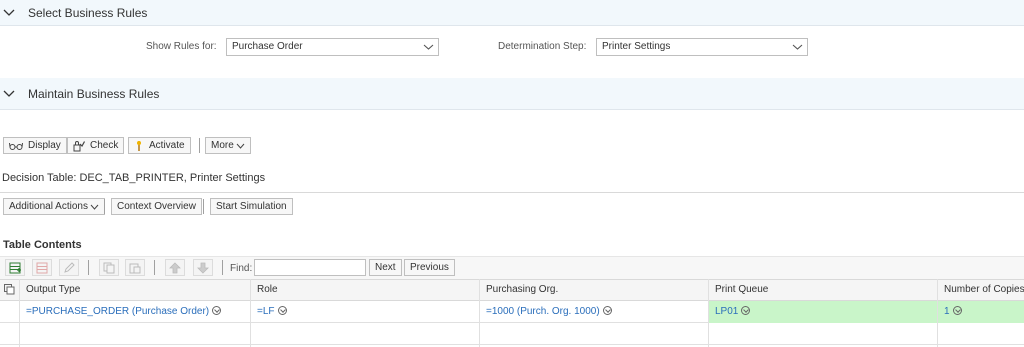 The image size is (1024, 347). I want to click on find-previous-button: Previous, so click(429, 267).